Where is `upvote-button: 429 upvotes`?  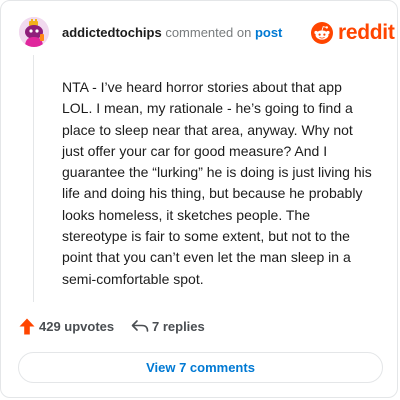
upvote-button: 429 upvotes is located at coordinates (66, 326).